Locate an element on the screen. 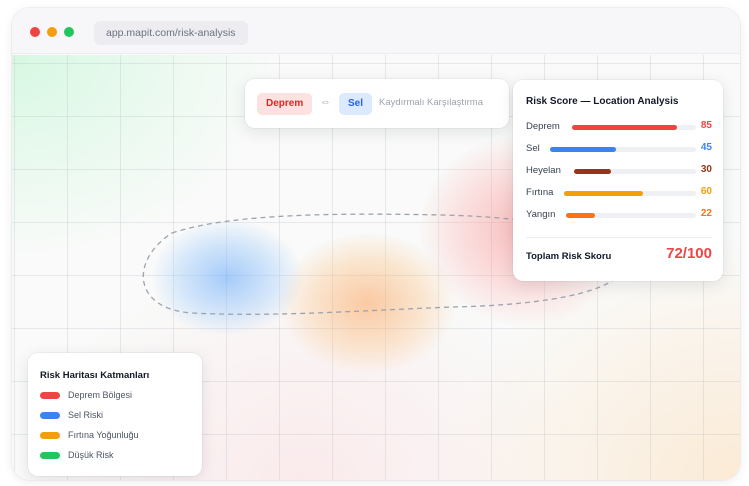  risk-value: 45 is located at coordinates (706, 147).